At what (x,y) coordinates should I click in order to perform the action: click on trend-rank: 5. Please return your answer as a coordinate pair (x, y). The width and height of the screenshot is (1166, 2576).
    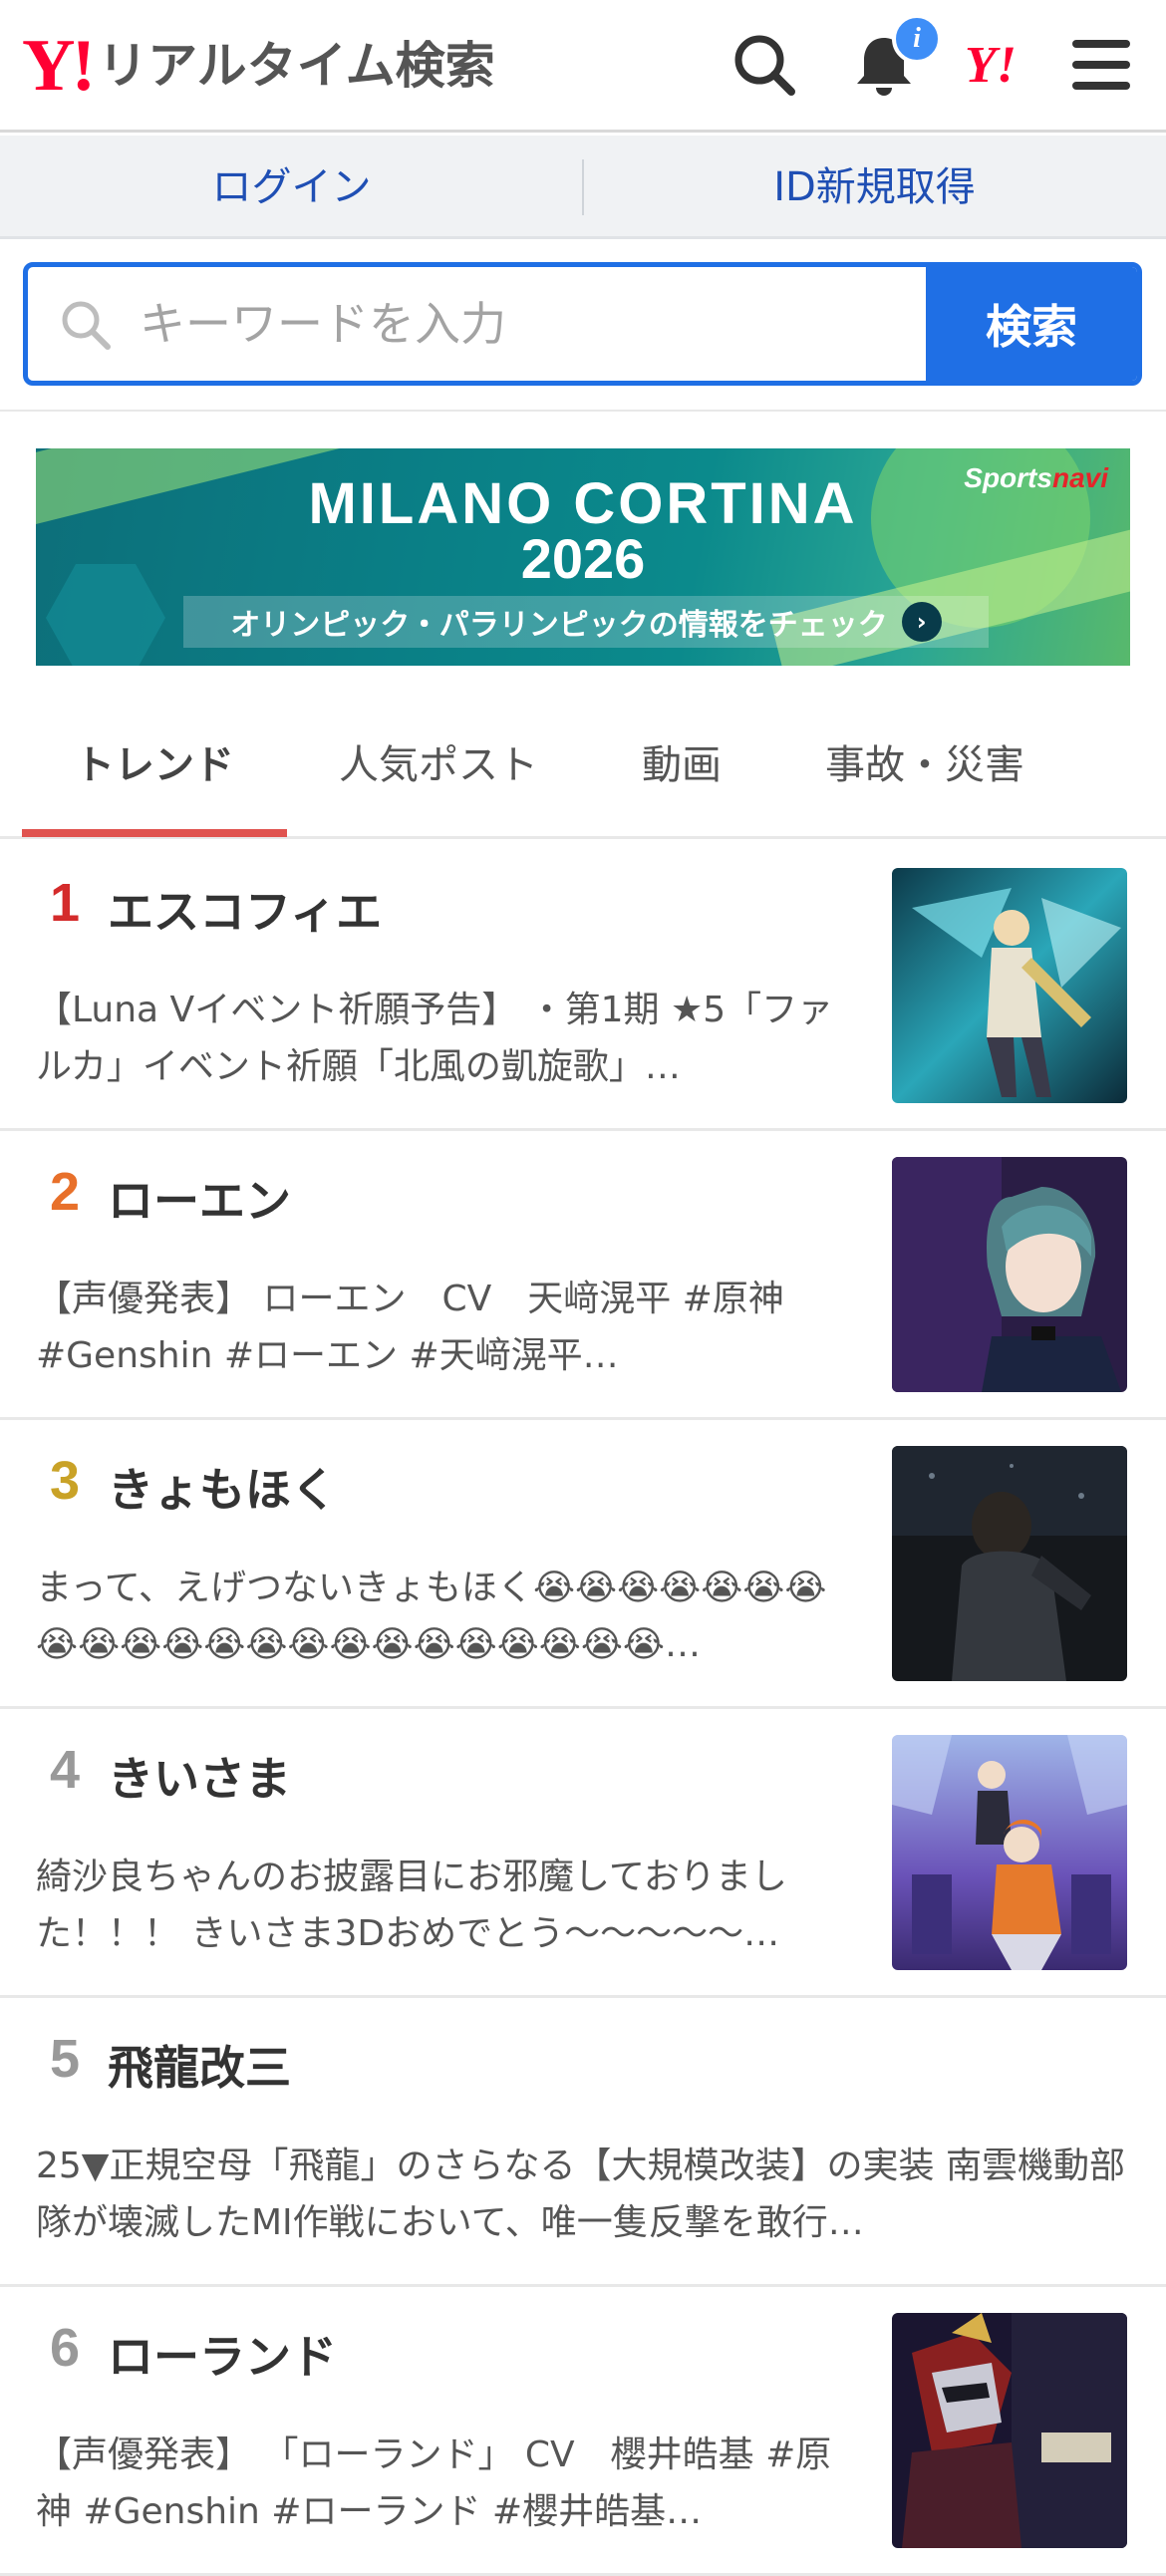
    Looking at the image, I should click on (65, 2059).